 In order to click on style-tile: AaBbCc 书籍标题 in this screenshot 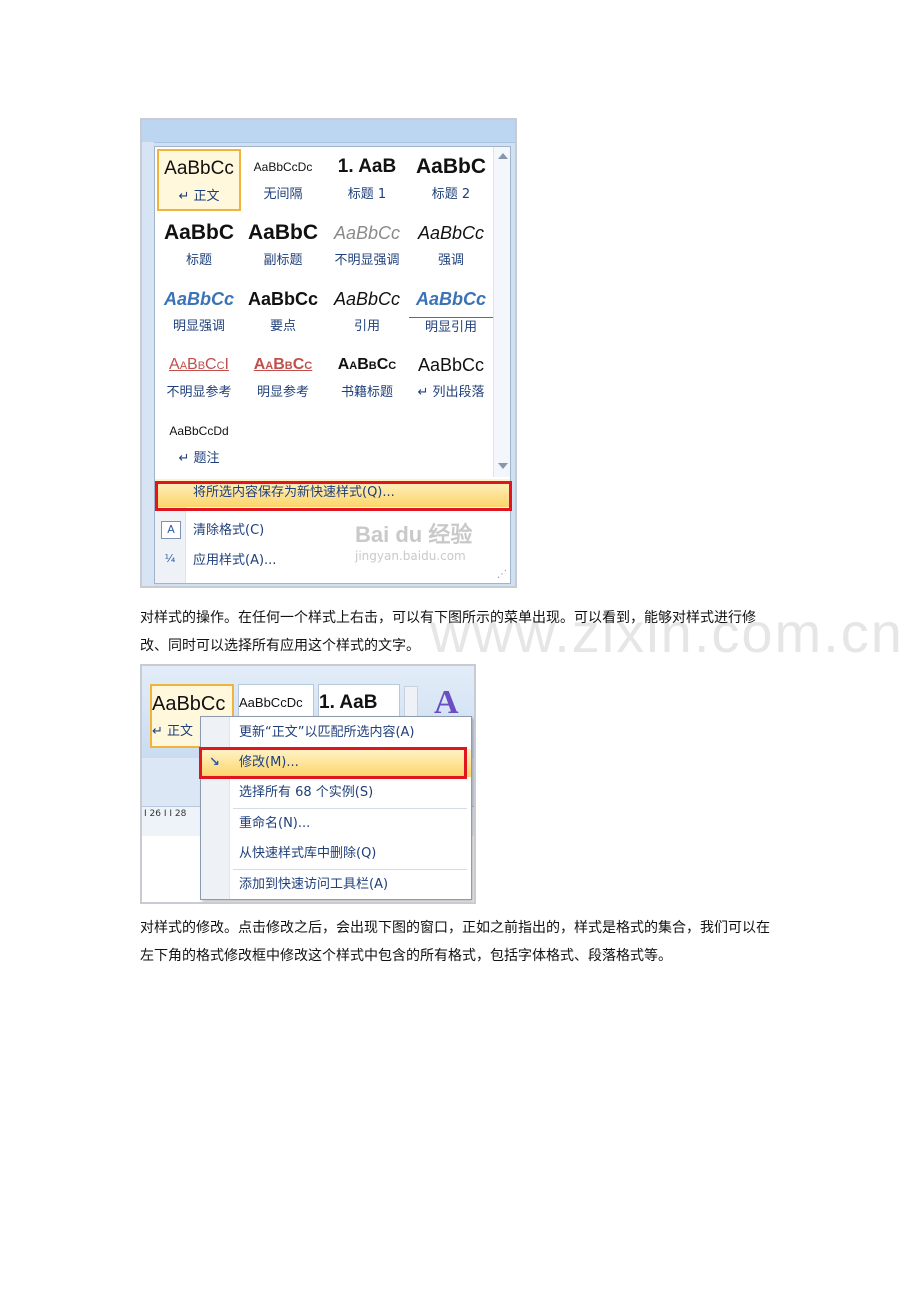, I will do `click(367, 378)`.